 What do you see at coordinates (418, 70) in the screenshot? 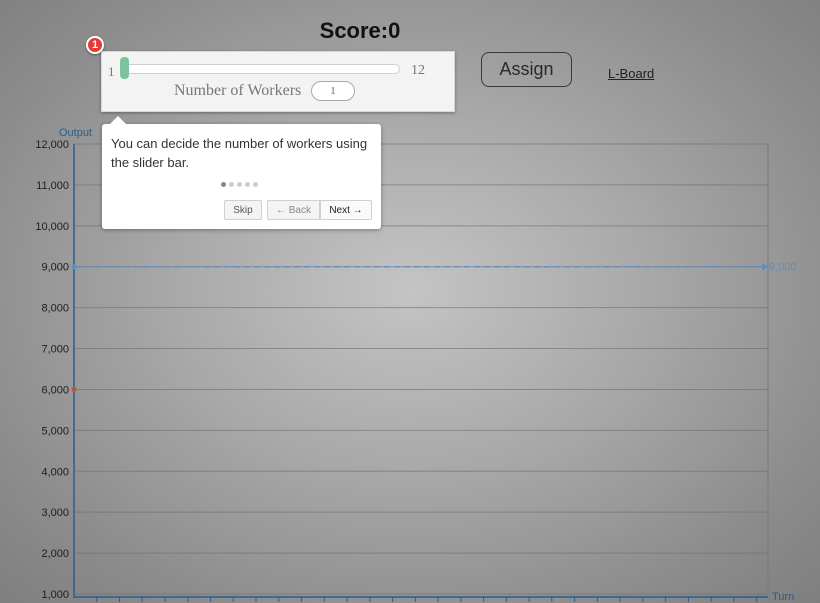
I see `slider-max-label: 12` at bounding box center [418, 70].